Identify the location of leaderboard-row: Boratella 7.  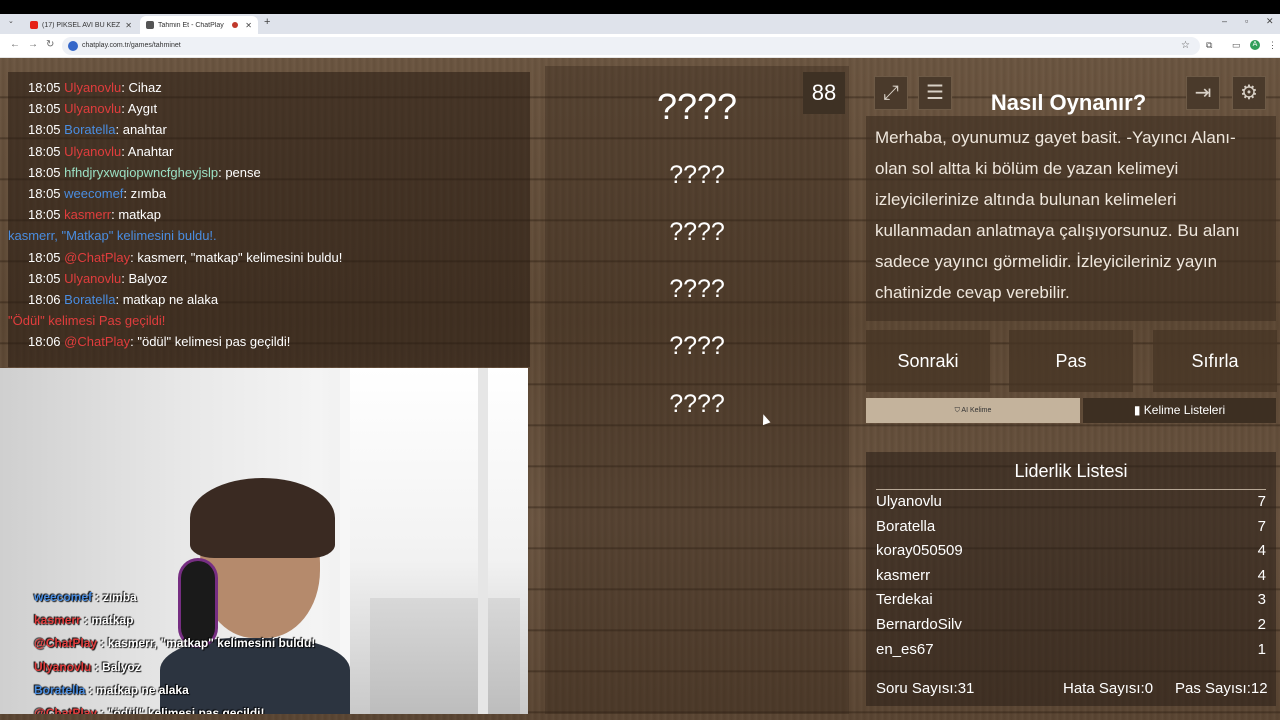
(1071, 527).